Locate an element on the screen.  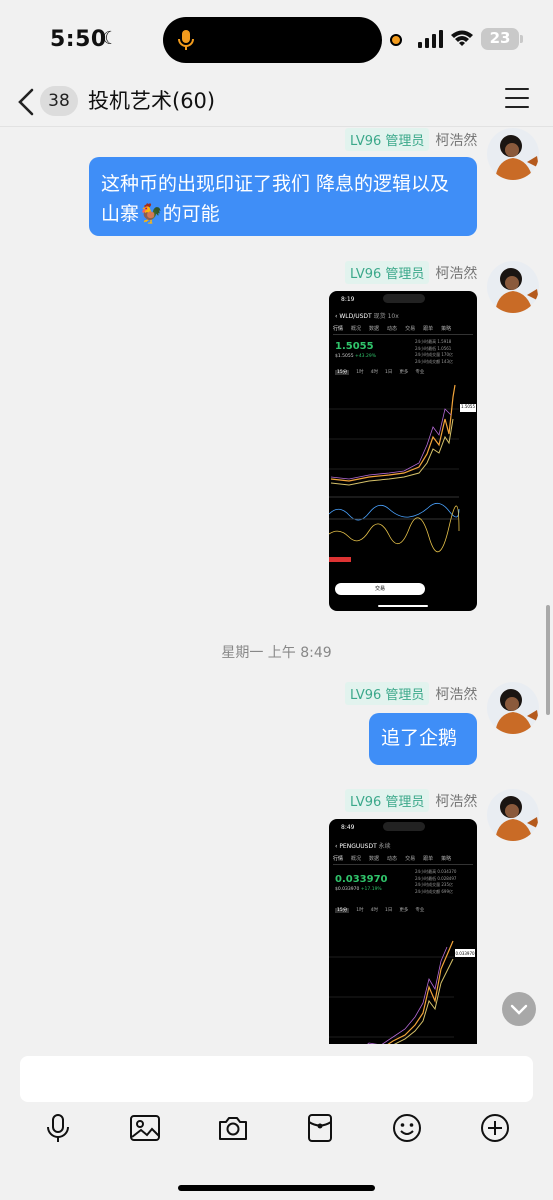
shot-tab: 概况 is located at coordinates (356, 859).